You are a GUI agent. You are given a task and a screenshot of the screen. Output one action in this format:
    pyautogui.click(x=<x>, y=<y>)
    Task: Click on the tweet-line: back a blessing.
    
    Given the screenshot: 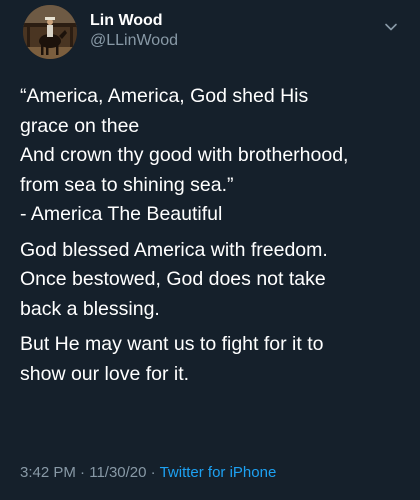 What is the action you would take?
    pyautogui.click(x=90, y=308)
    